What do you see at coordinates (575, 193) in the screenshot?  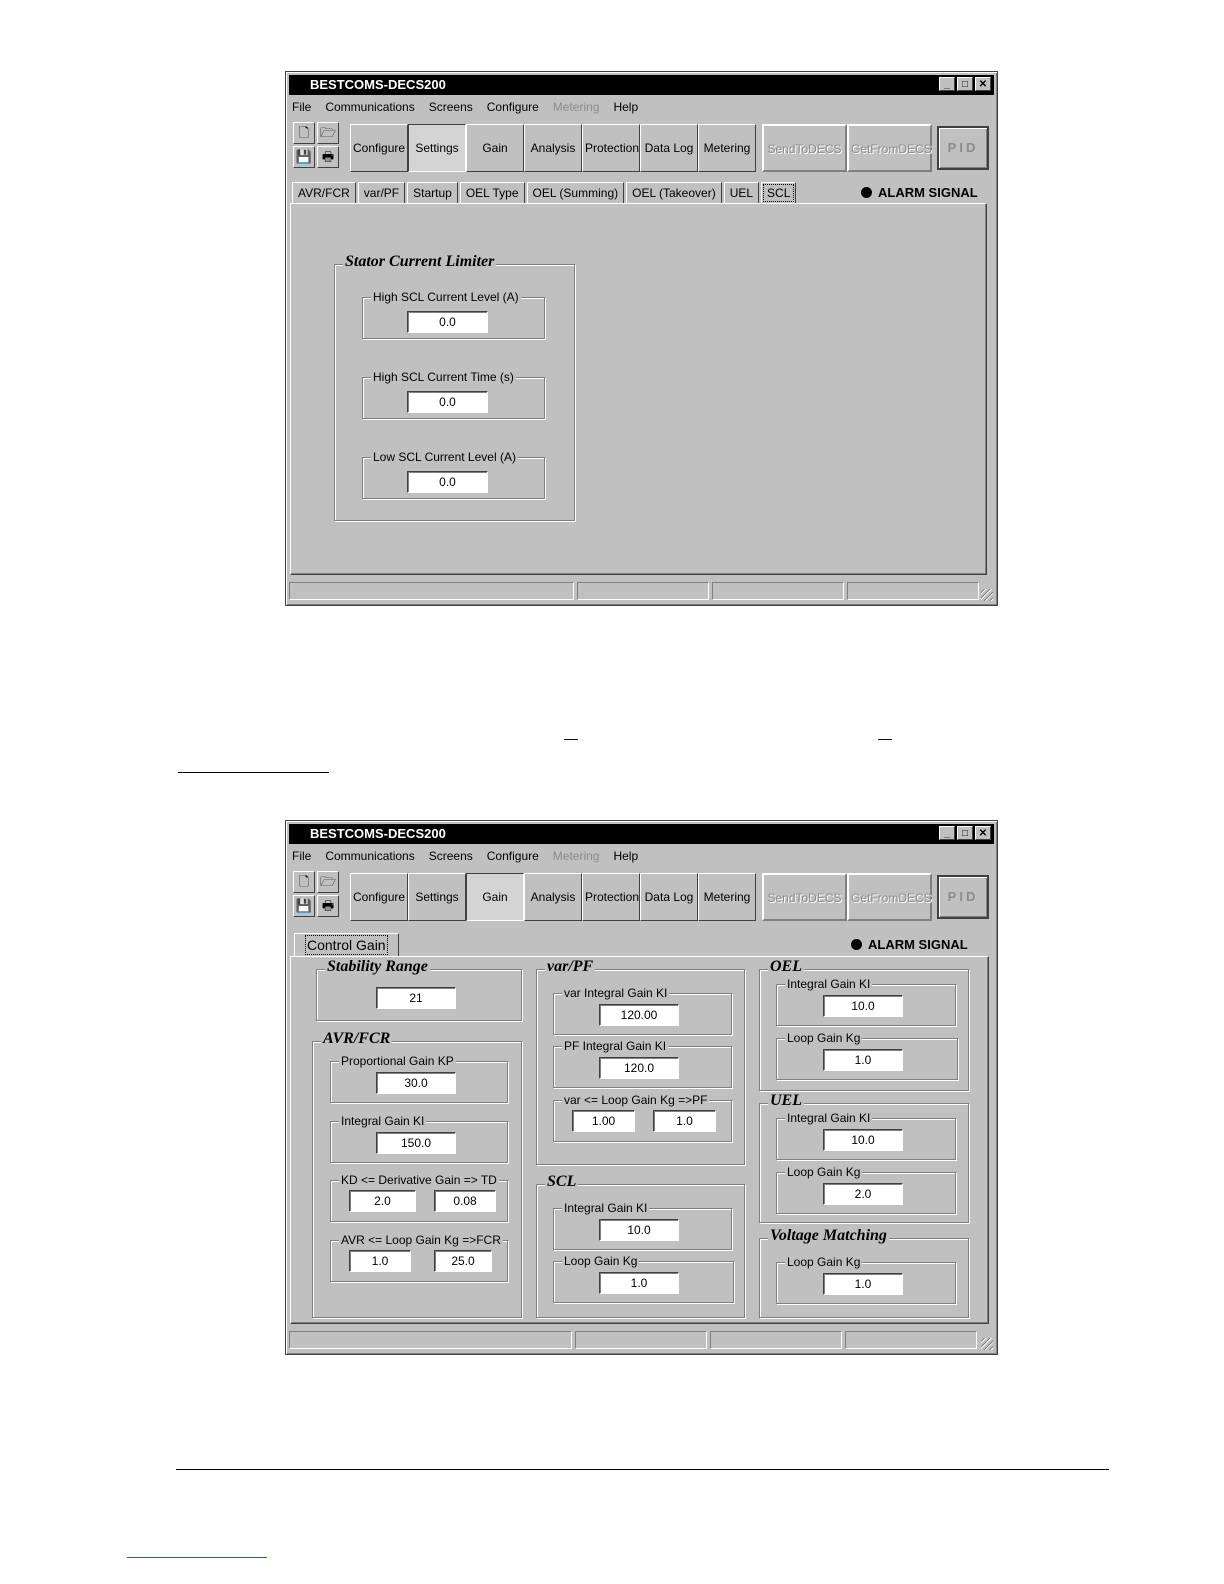 I see `tab-oel-summing: OEL (Summing)` at bounding box center [575, 193].